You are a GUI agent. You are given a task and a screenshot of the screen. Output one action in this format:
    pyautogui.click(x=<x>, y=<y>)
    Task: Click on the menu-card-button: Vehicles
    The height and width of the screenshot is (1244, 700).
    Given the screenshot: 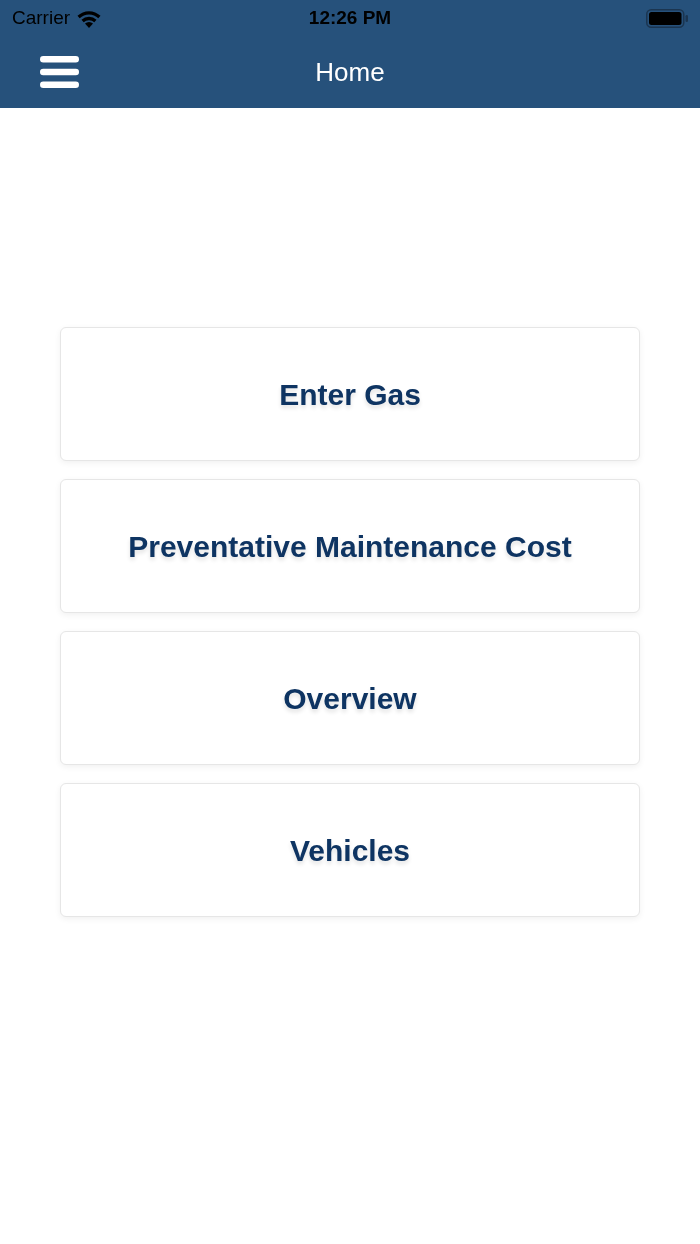 What is the action you would take?
    pyautogui.click(x=350, y=850)
    